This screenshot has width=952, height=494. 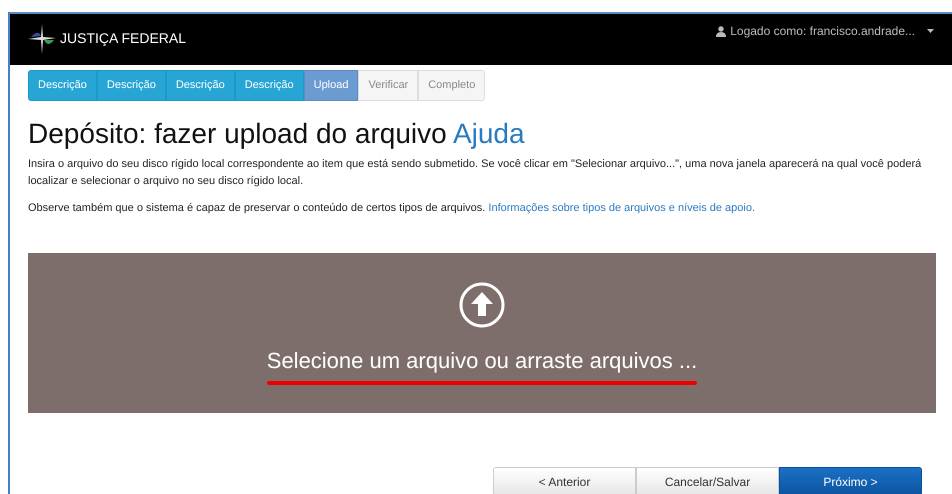 What do you see at coordinates (564, 480) in the screenshot?
I see `nav-button: < Anterior` at bounding box center [564, 480].